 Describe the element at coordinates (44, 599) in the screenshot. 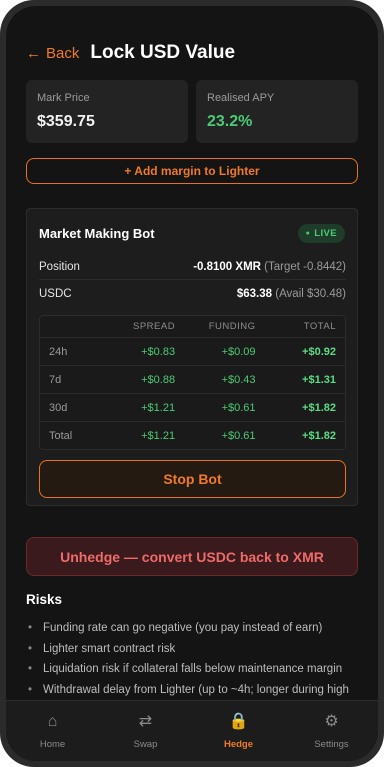

I see `risks-heading: Risks` at that location.